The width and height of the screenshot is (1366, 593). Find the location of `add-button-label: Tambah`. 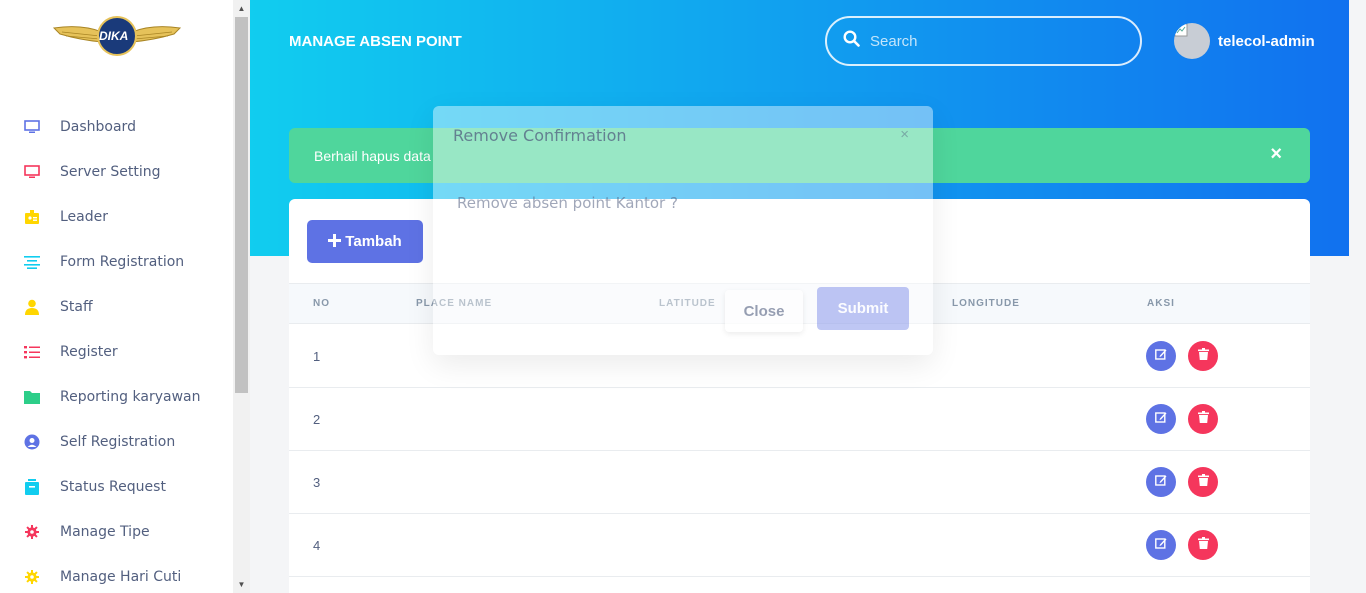

add-button-label: Tambah is located at coordinates (373, 241).